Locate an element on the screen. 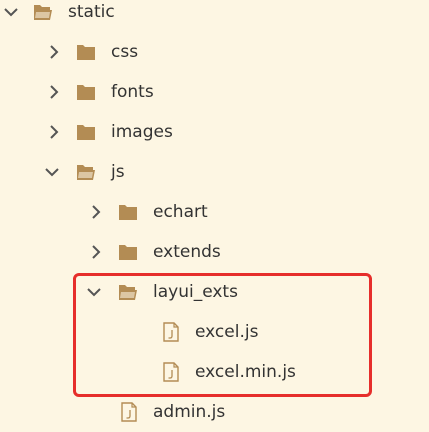  tree-item-css: css is located at coordinates (214, 52).